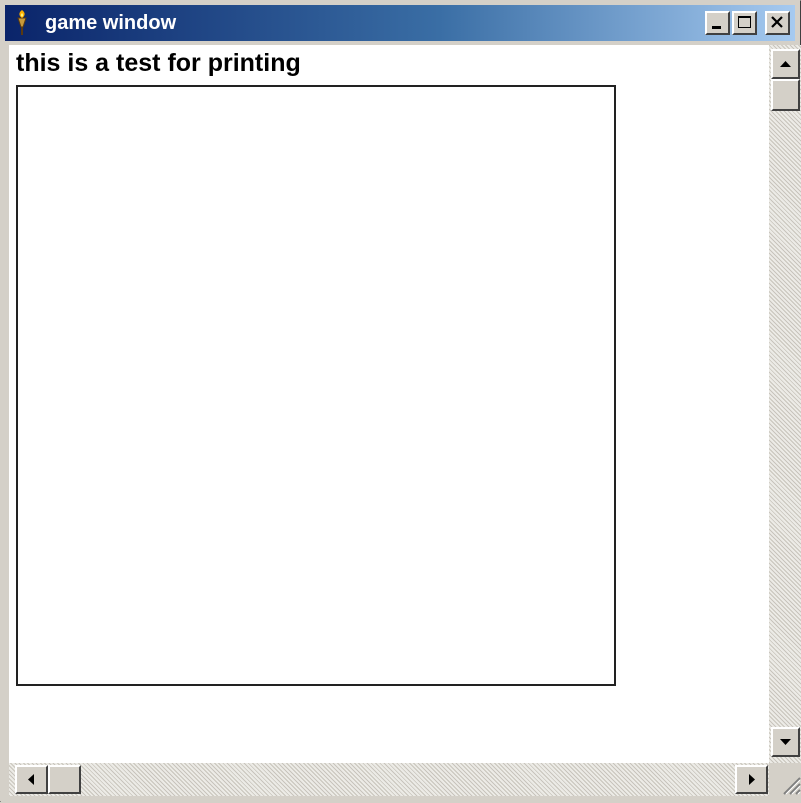  I want to click on maximize-button, so click(744, 23).